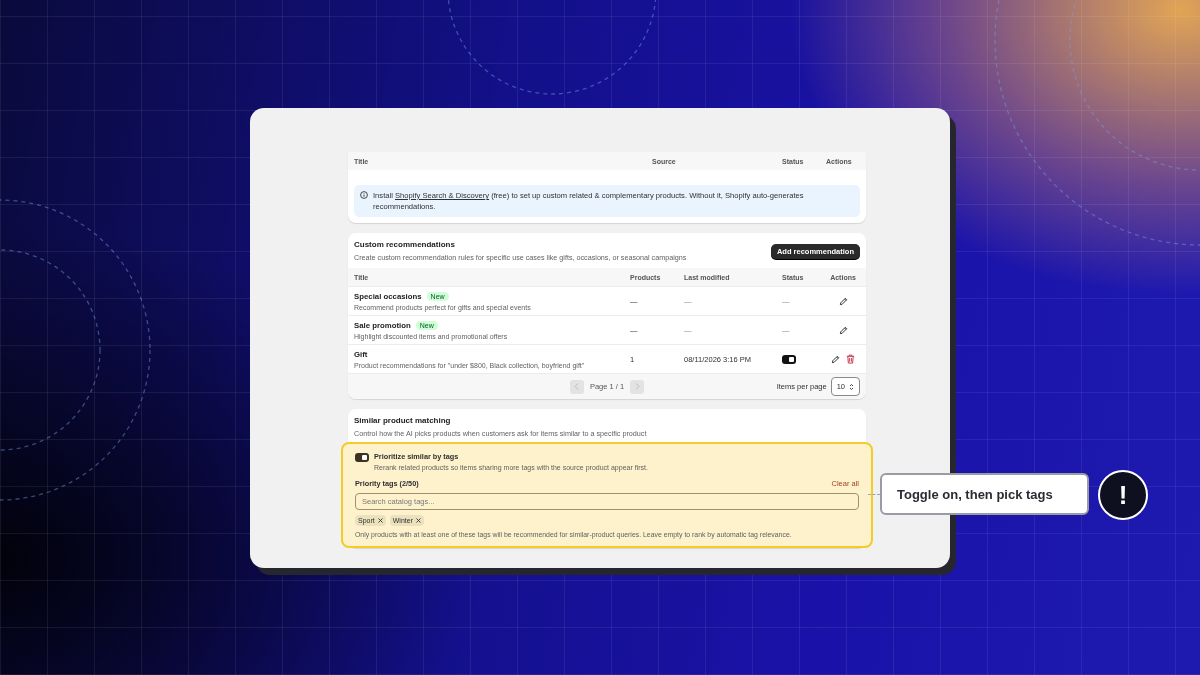 This screenshot has width=1200, height=675. What do you see at coordinates (364, 195) in the screenshot?
I see `info-icon` at bounding box center [364, 195].